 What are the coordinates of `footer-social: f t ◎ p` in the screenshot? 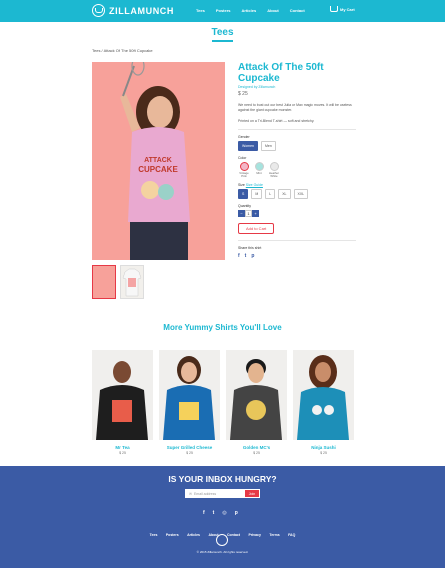 It's located at (220, 513).